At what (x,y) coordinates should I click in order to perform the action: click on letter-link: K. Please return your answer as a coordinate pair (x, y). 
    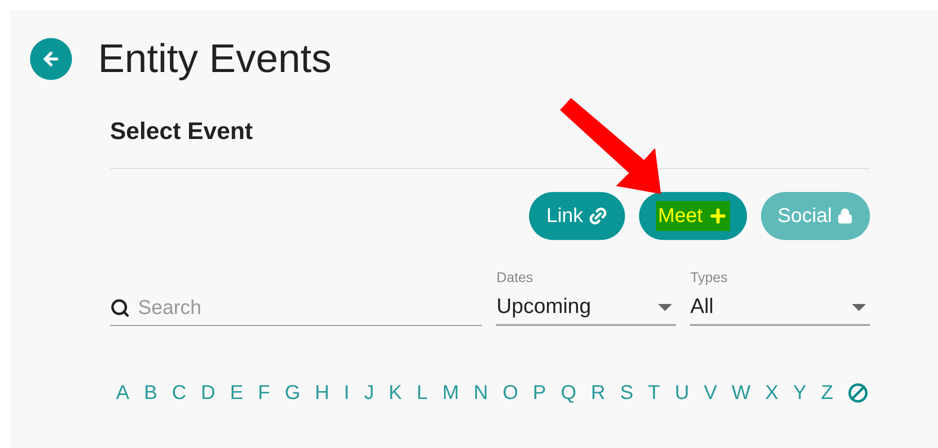
    Looking at the image, I should click on (395, 393).